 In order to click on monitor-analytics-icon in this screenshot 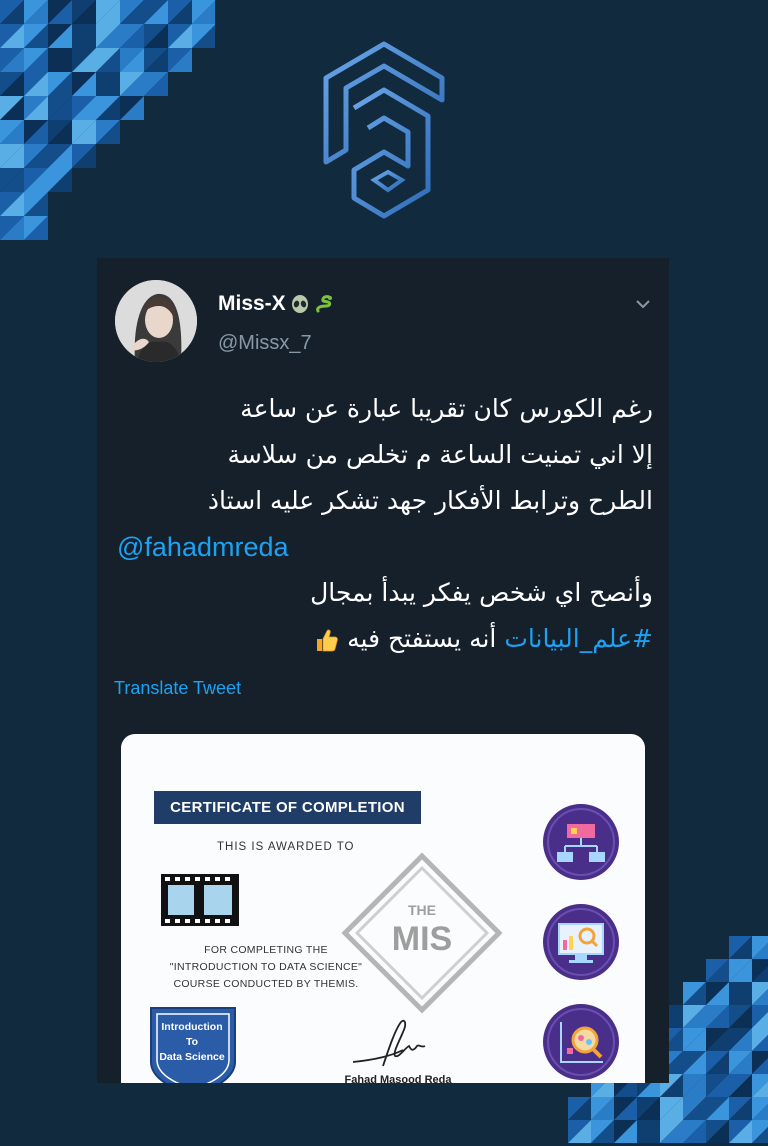, I will do `click(581, 942)`.